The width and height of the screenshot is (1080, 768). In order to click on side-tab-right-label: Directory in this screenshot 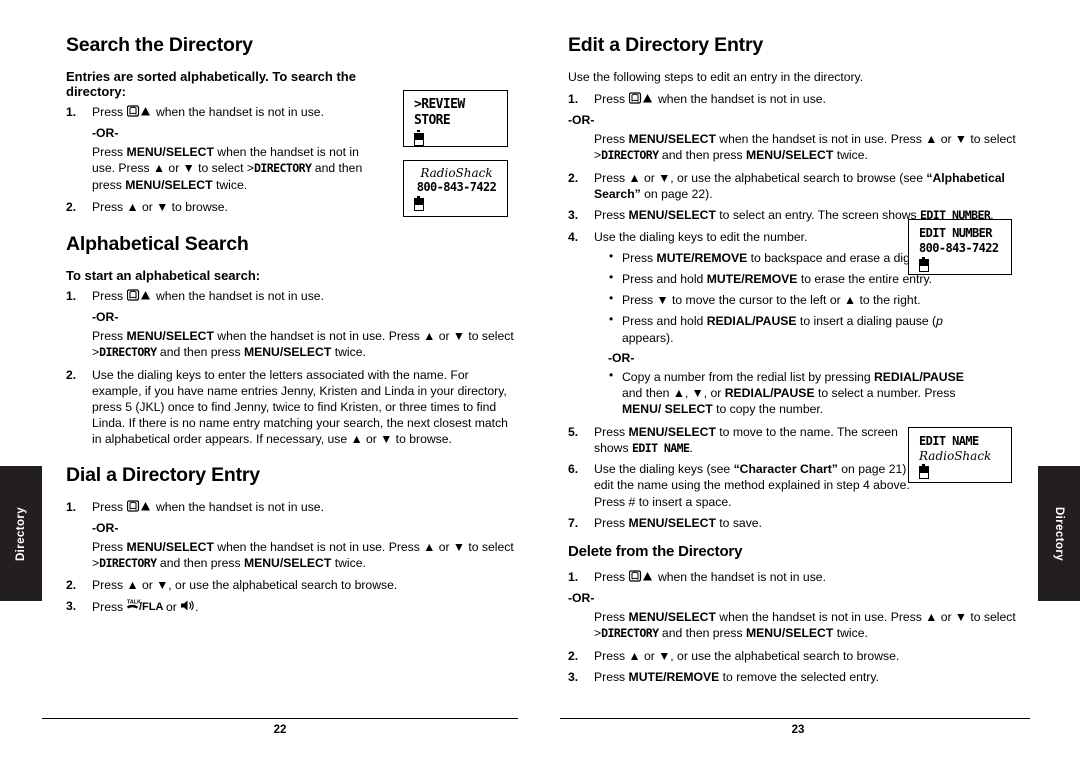, I will do `click(1059, 533)`.